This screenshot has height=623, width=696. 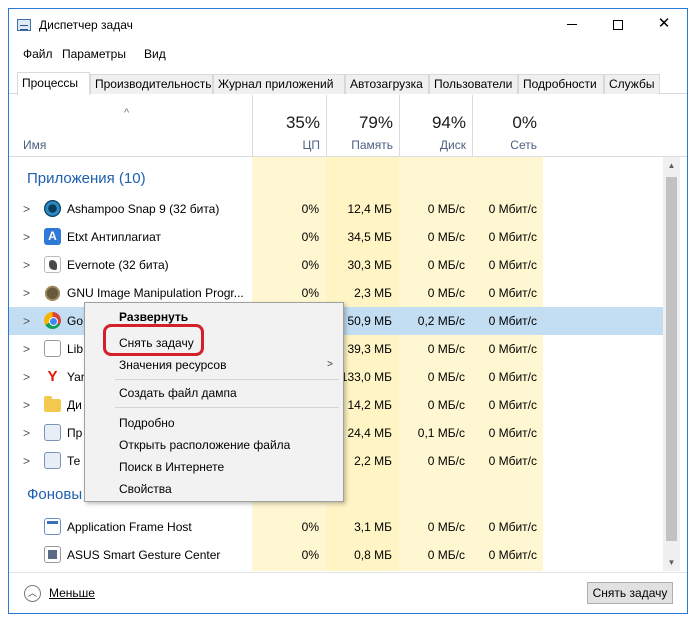 What do you see at coordinates (155, 54) in the screenshot?
I see `menu-view: Вид` at bounding box center [155, 54].